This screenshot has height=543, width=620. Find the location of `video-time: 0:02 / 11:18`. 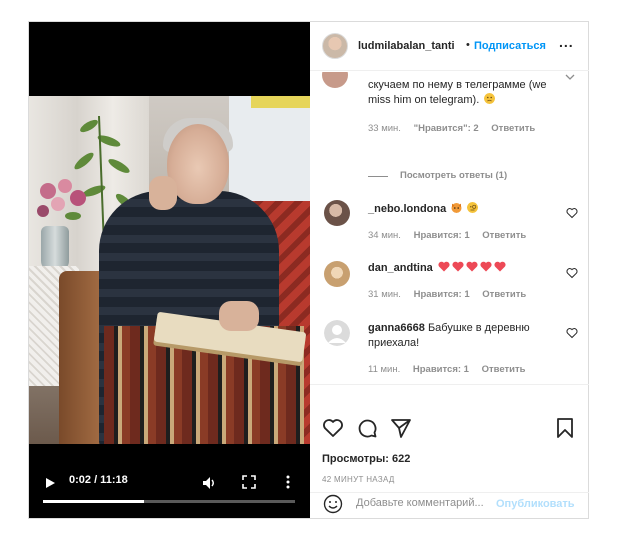

video-time: 0:02 / 11:18 is located at coordinates (98, 480).